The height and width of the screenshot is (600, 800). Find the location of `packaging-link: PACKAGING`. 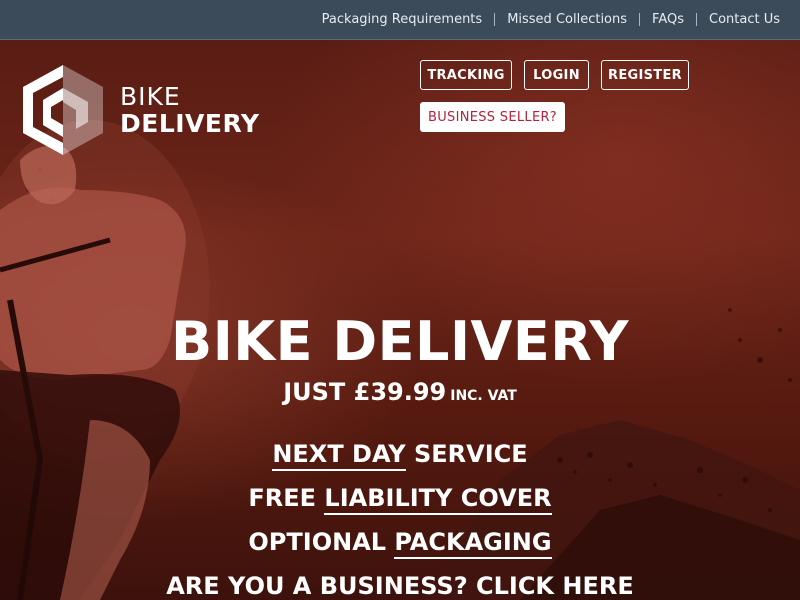

packaging-link: PACKAGING is located at coordinates (473, 543).